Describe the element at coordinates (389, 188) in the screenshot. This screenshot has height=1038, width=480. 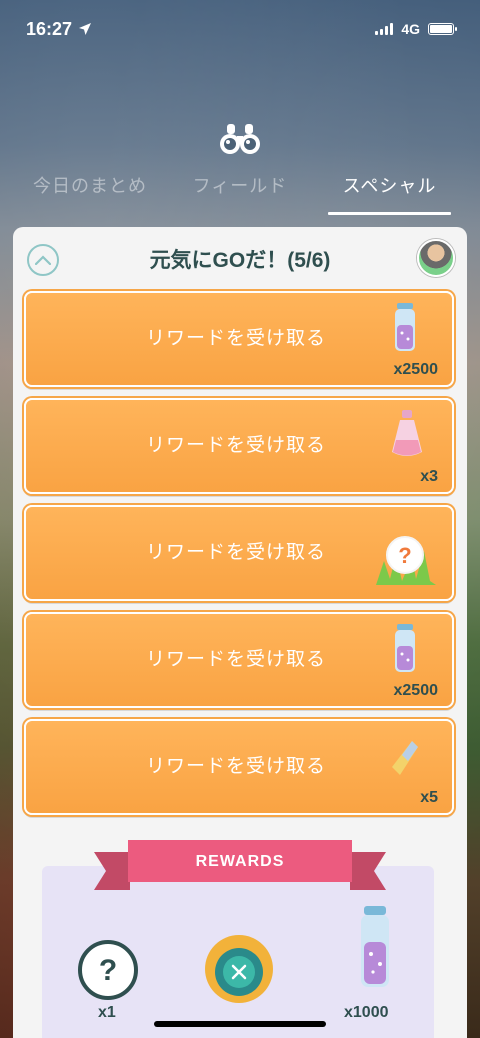
I see `tab-special: スペシャル` at that location.